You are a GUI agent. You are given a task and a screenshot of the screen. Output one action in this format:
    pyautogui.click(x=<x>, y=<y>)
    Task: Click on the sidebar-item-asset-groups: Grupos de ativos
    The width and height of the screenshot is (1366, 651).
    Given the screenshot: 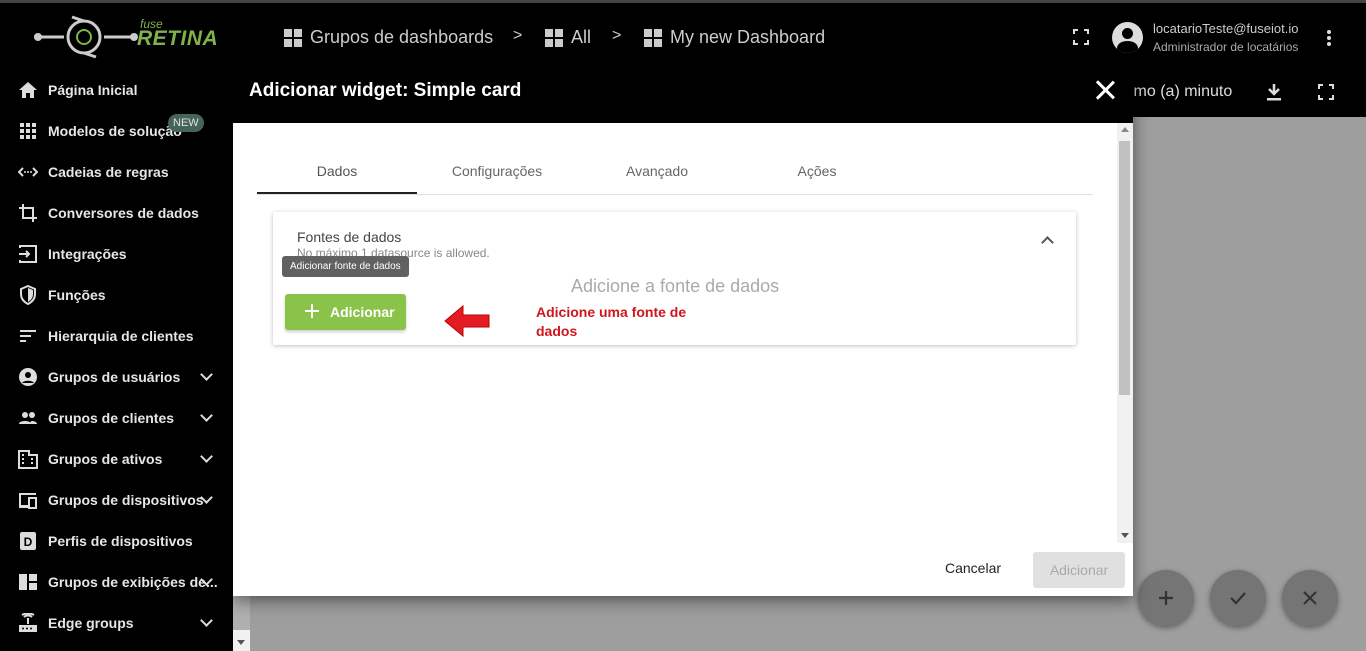 What is the action you would take?
    pyautogui.click(x=116, y=459)
    